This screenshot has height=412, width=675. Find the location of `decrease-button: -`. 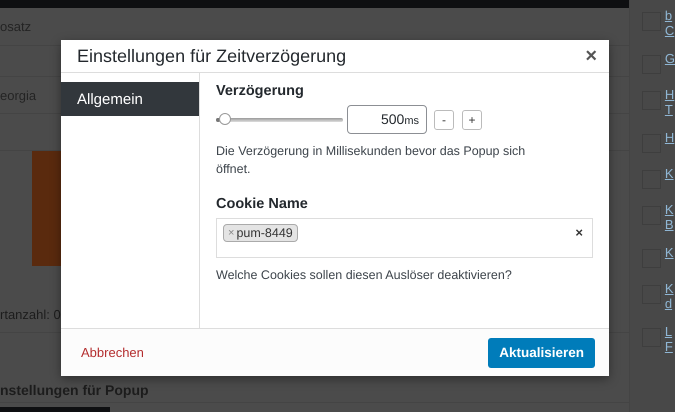

decrease-button: - is located at coordinates (444, 120).